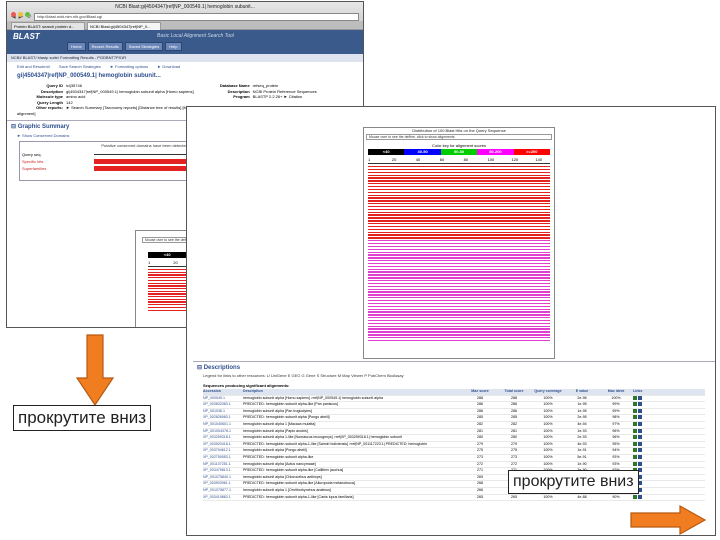 The height and width of the screenshot is (540, 720). Describe the element at coordinates (223, 478) in the screenshot. I see `accession-link: NP_001075840.1` at that location.